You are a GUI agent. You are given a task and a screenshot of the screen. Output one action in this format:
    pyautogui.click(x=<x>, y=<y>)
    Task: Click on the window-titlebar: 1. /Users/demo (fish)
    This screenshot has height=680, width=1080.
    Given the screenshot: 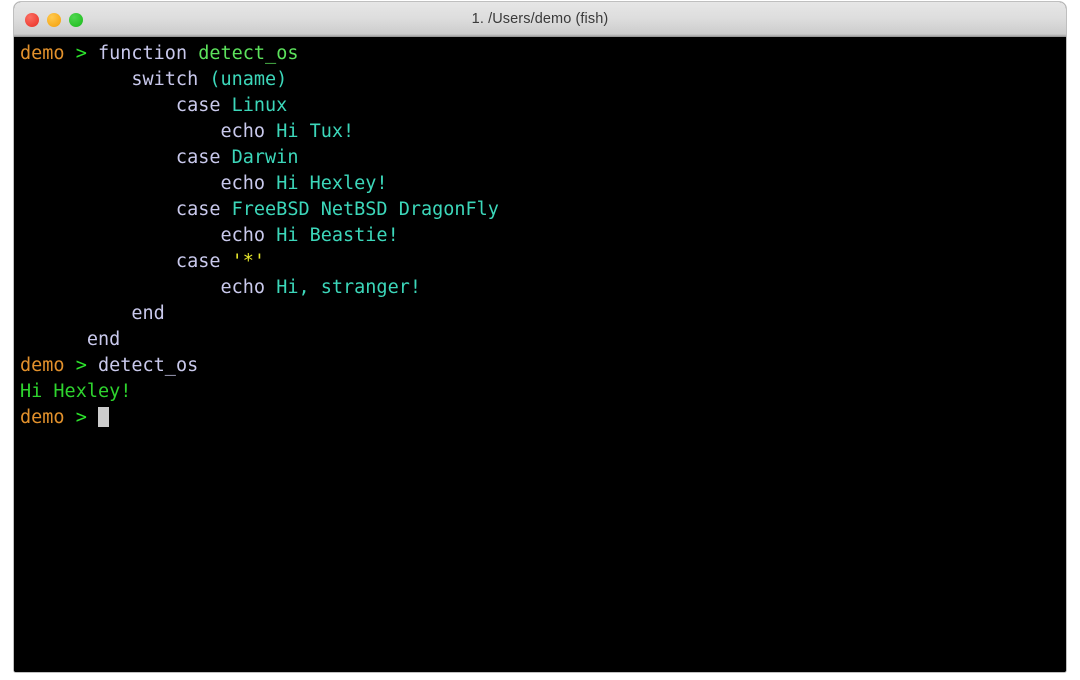 What is the action you would take?
    pyautogui.click(x=540, y=19)
    